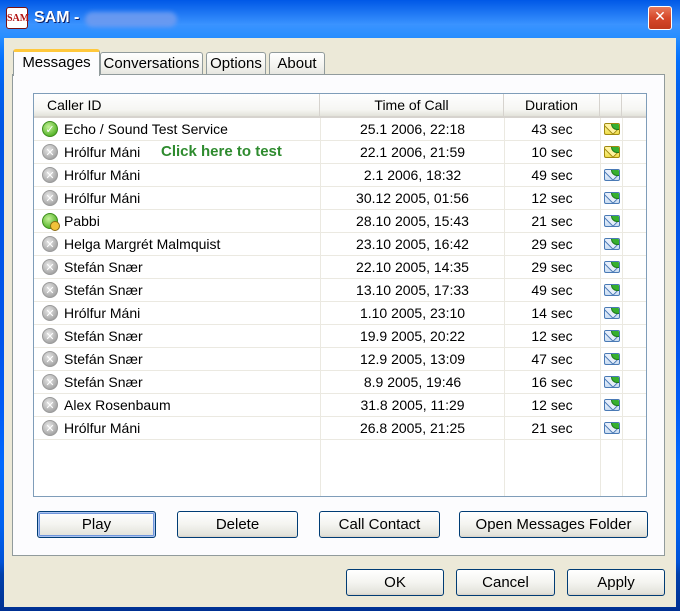 The image size is (680, 611). I want to click on time-of-call-cell: 31.8 2005, 11:29, so click(412, 405).